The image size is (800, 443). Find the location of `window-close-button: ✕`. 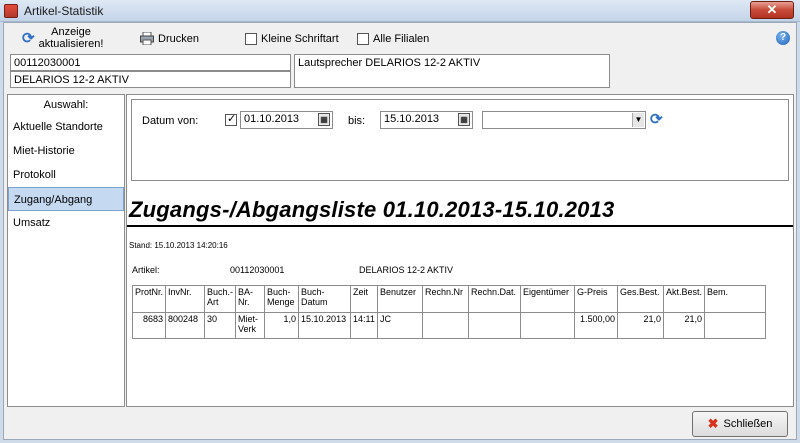

window-close-button: ✕ is located at coordinates (772, 10).